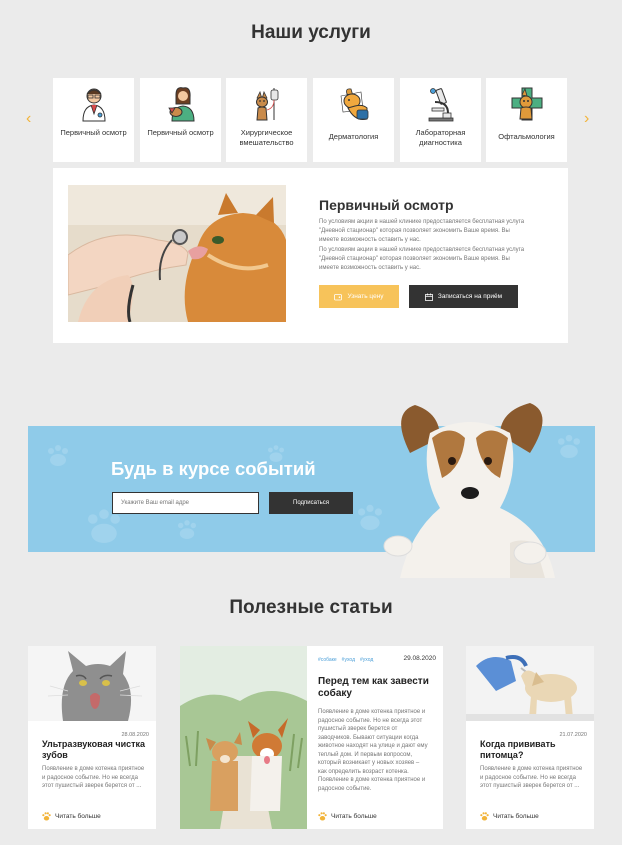 The height and width of the screenshot is (845, 622). What do you see at coordinates (365, 296) in the screenshot?
I see `price-button-label: Узнать цену` at bounding box center [365, 296].